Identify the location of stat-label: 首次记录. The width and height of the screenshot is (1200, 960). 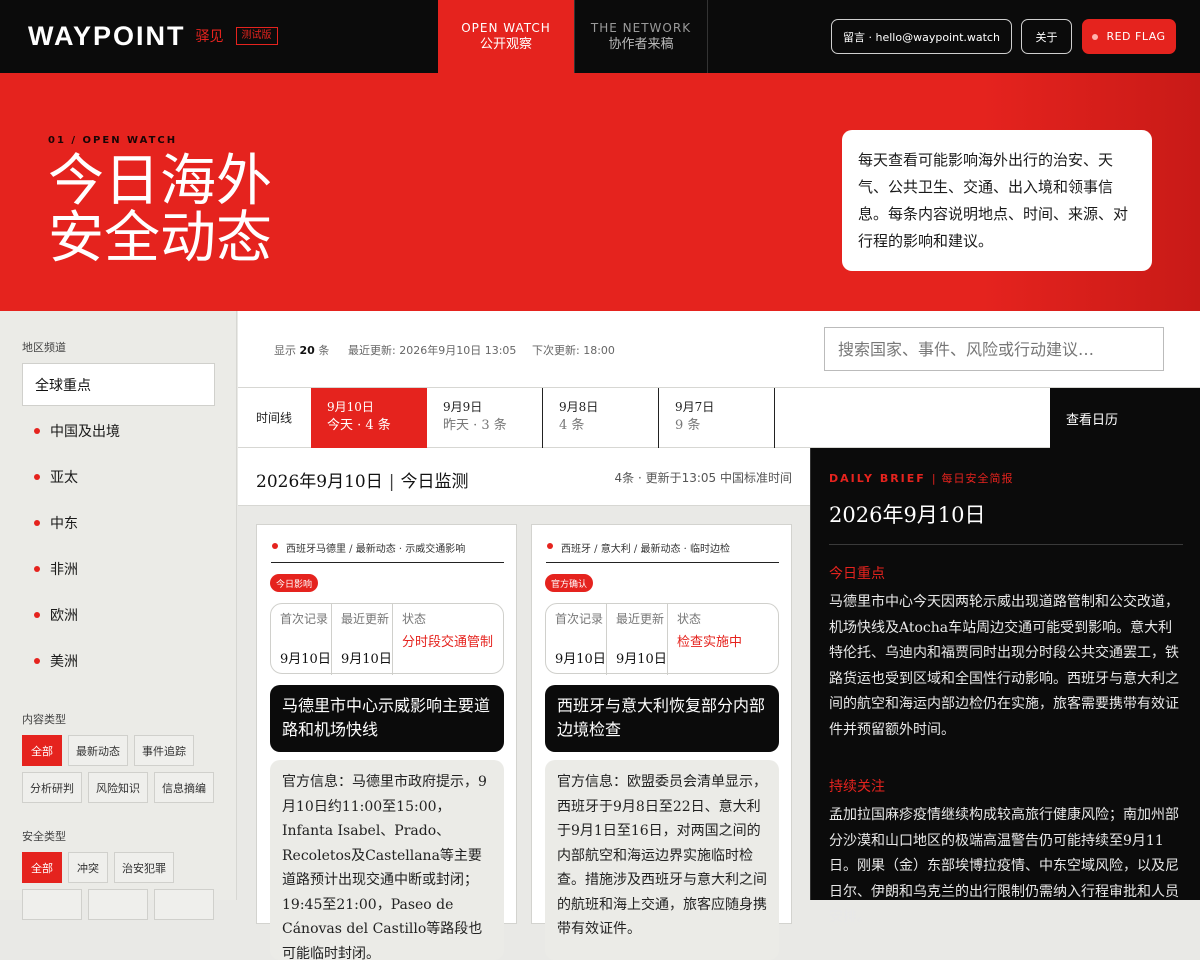
(304, 619).